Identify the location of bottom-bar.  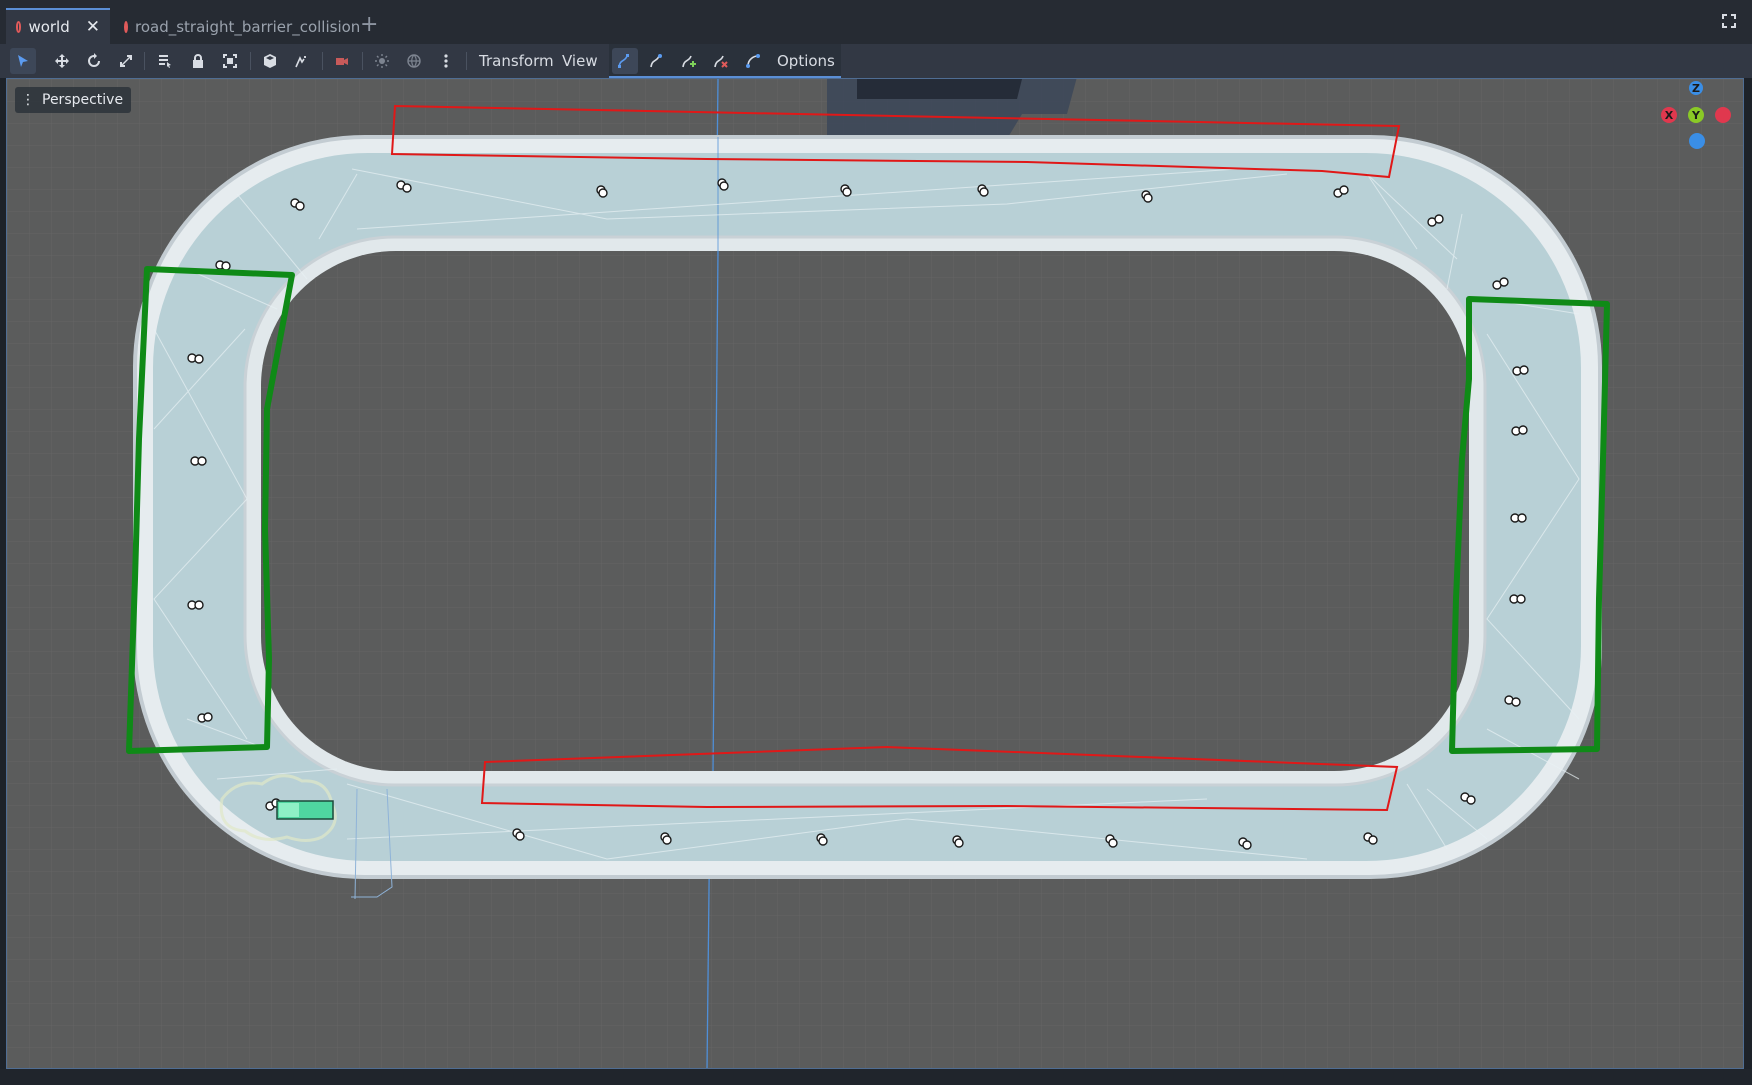
(876, 1077).